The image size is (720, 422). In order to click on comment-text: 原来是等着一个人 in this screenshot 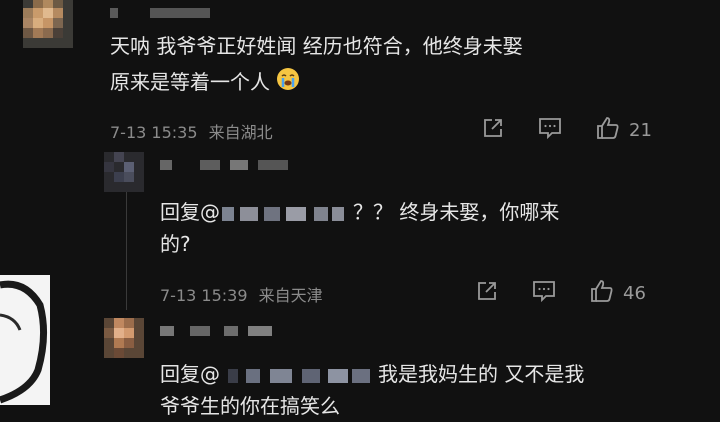, I will do `click(205, 83)`.